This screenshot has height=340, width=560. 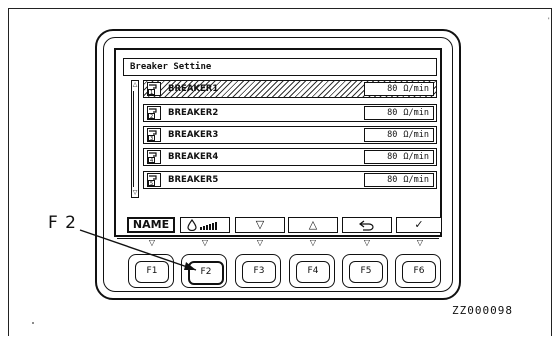 I want to click on figure-code: ZZ000098, so click(x=482, y=310).